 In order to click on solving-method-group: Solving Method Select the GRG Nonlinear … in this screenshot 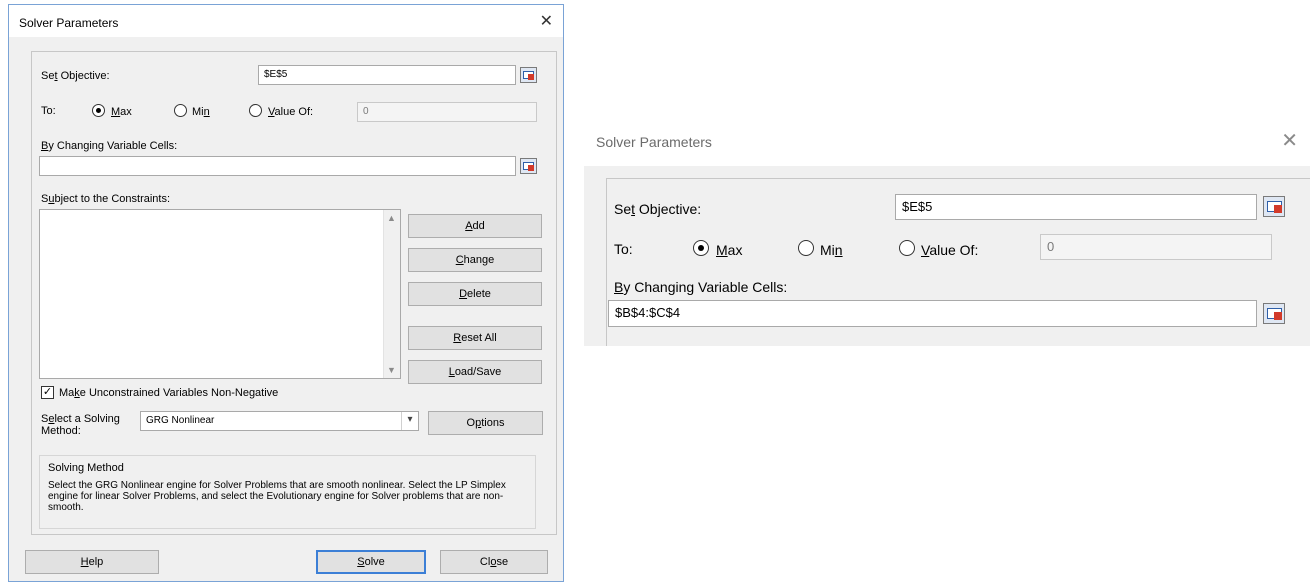, I will do `click(287, 492)`.